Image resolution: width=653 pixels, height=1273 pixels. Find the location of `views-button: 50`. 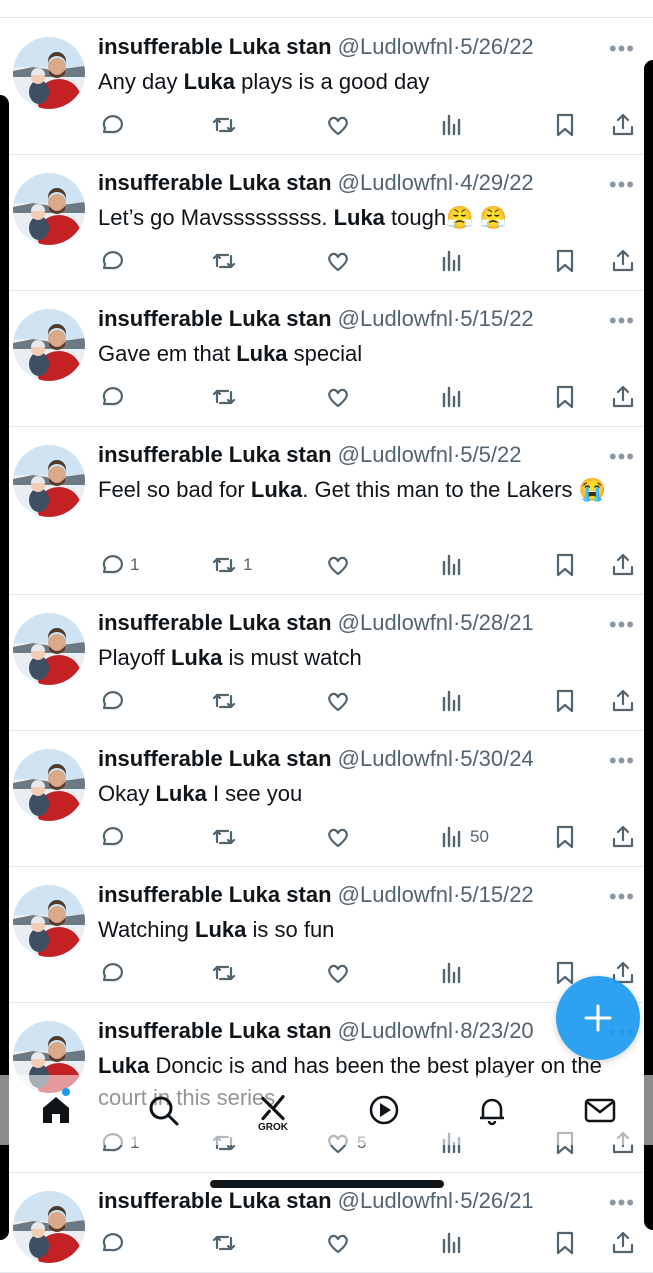

views-button: 50 is located at coordinates (463, 837).